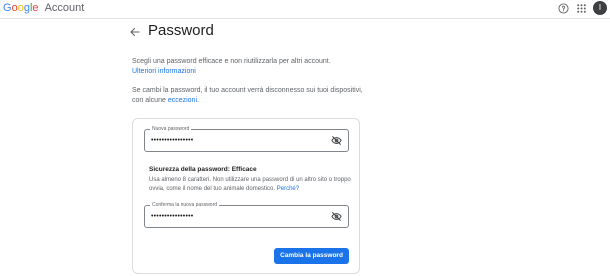 This screenshot has width=610, height=276. What do you see at coordinates (35, 8) in the screenshot?
I see `logo-letter: e` at bounding box center [35, 8].